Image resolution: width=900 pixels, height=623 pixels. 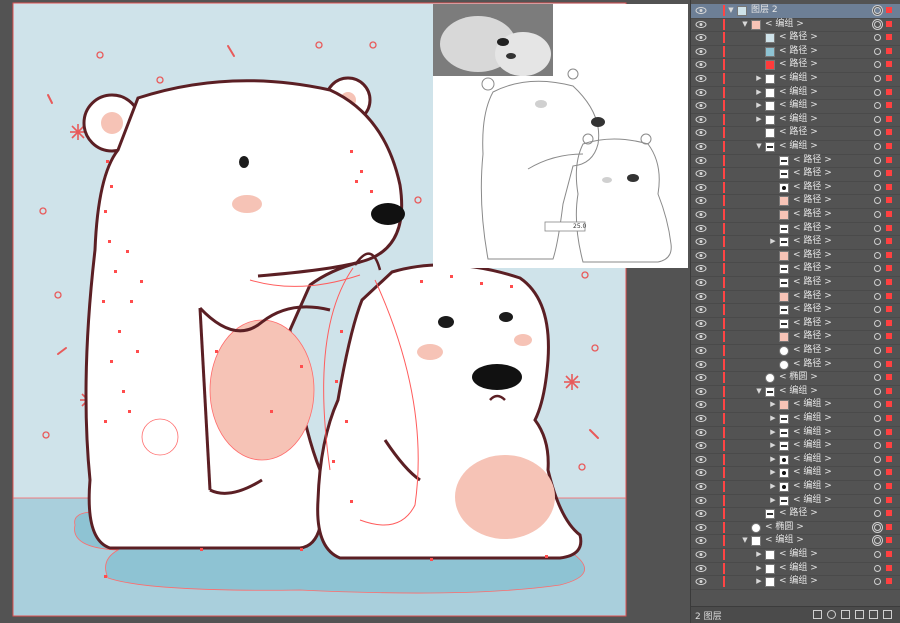 What do you see at coordinates (887, 614) in the screenshot?
I see `trash-icon` at bounding box center [887, 614].